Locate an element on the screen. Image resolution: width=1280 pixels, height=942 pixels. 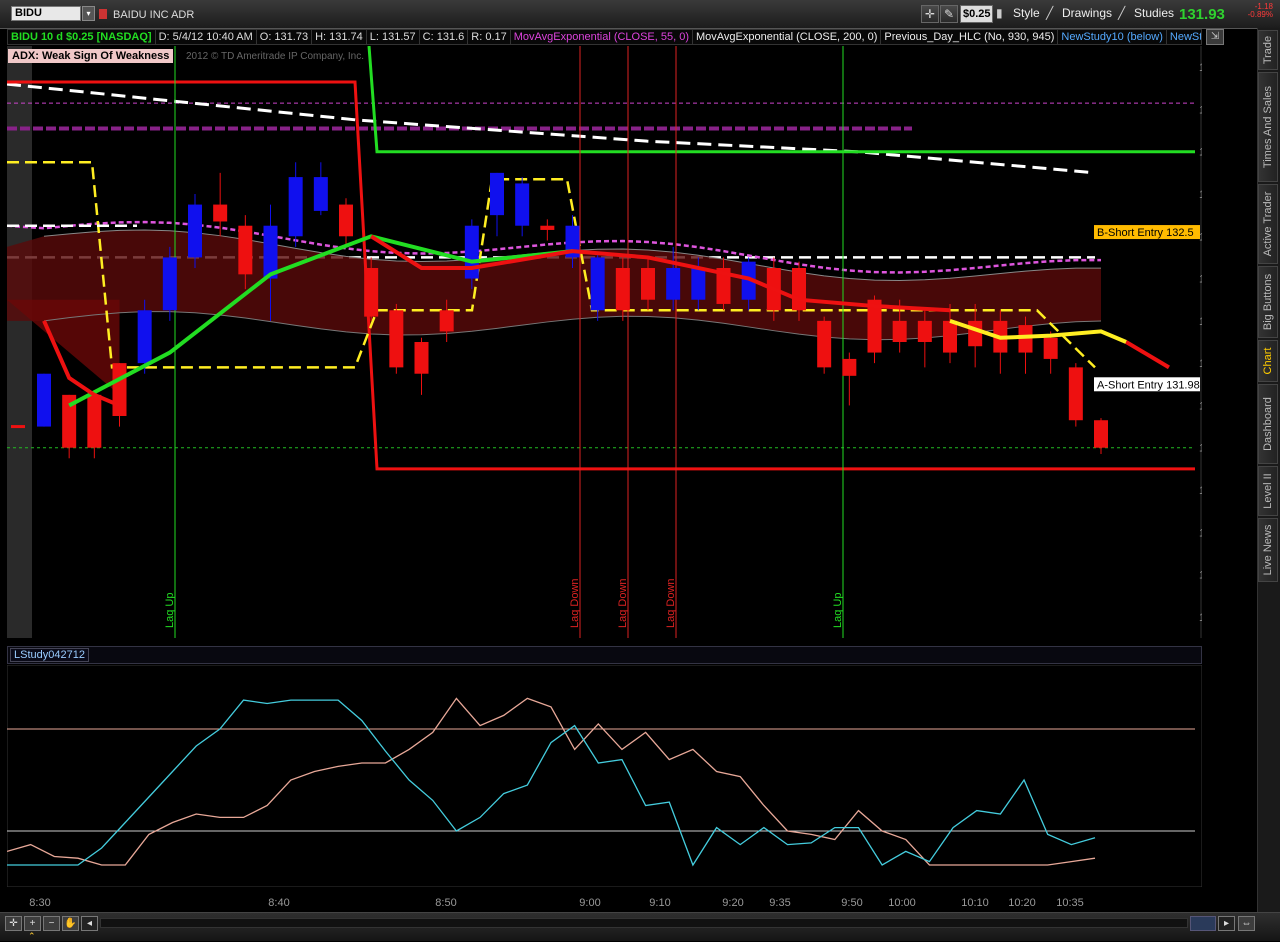
collapse-arrow-icon: ⌃ is located at coordinates (32, 936).